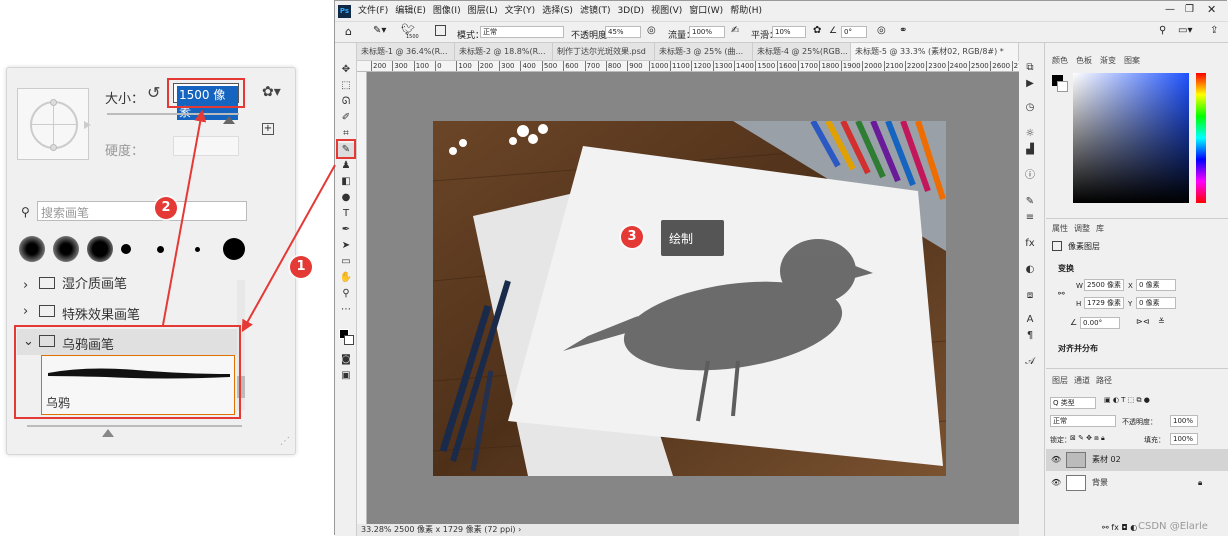 The width and height of the screenshot is (1231, 541). What do you see at coordinates (288, 248) in the screenshot?
I see `arrow-step1-to-folder` at bounding box center [288, 248].